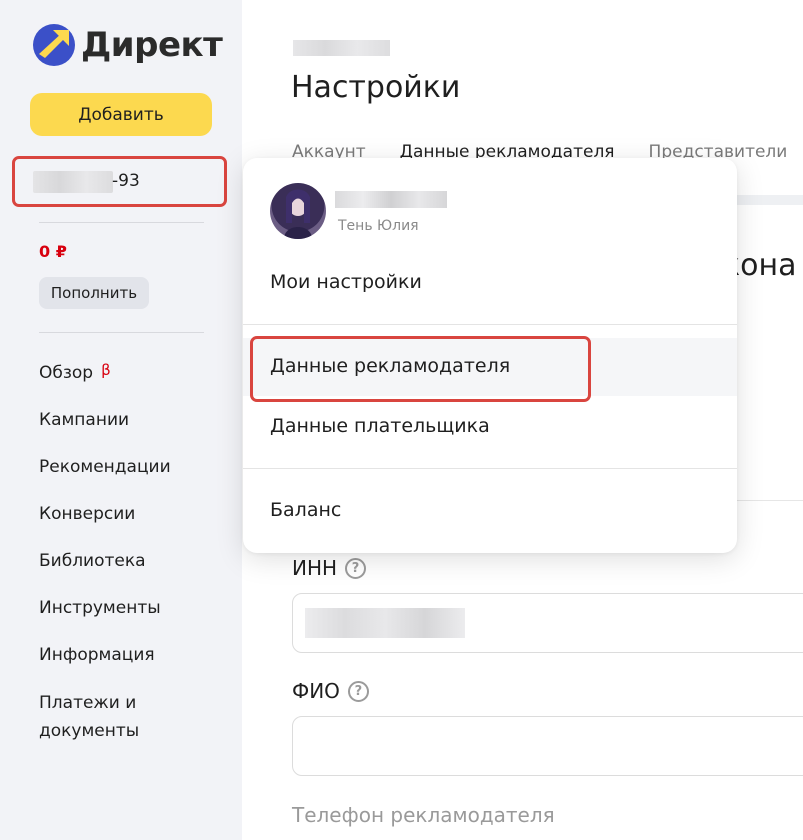 The height and width of the screenshot is (840, 803). I want to click on avatar, so click(298, 211).